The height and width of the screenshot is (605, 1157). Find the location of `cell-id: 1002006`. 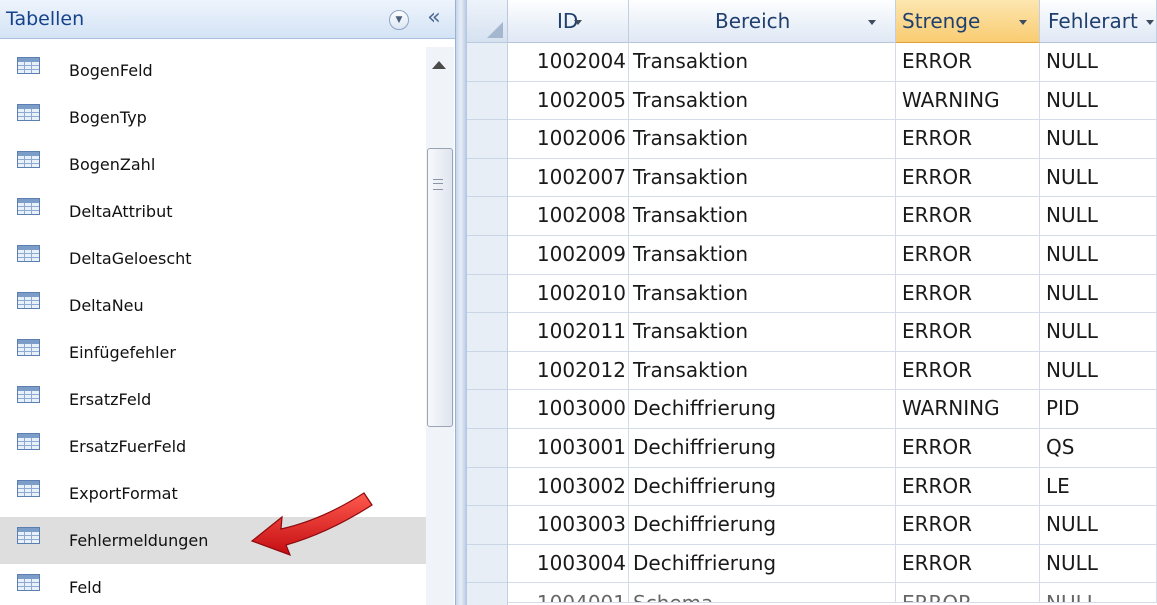

cell-id: 1002006 is located at coordinates (568, 139).